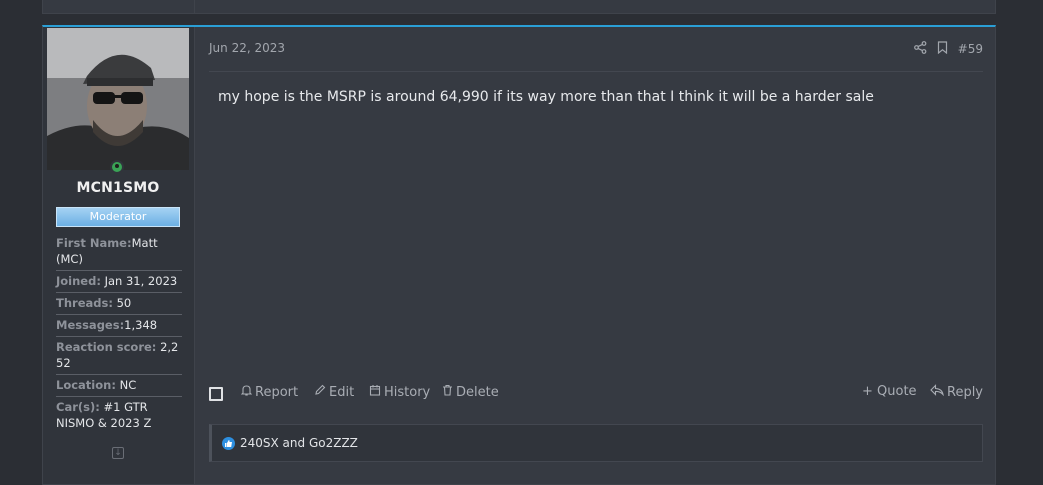 Image resolution: width=1043 pixels, height=485 pixels. I want to click on reactions-text: 240SX and Go2ZZZ, so click(299, 443).